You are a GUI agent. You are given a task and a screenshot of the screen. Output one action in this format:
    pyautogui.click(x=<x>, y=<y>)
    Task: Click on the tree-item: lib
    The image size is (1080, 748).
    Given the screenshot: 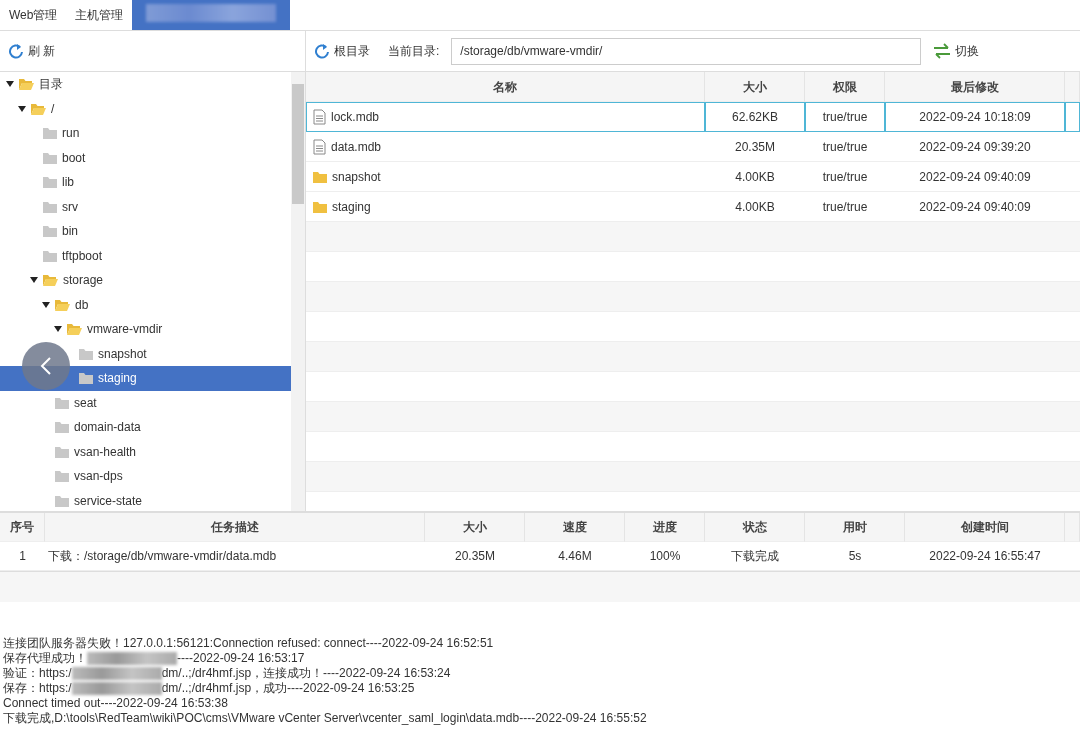 What is the action you would take?
    pyautogui.click(x=145, y=182)
    